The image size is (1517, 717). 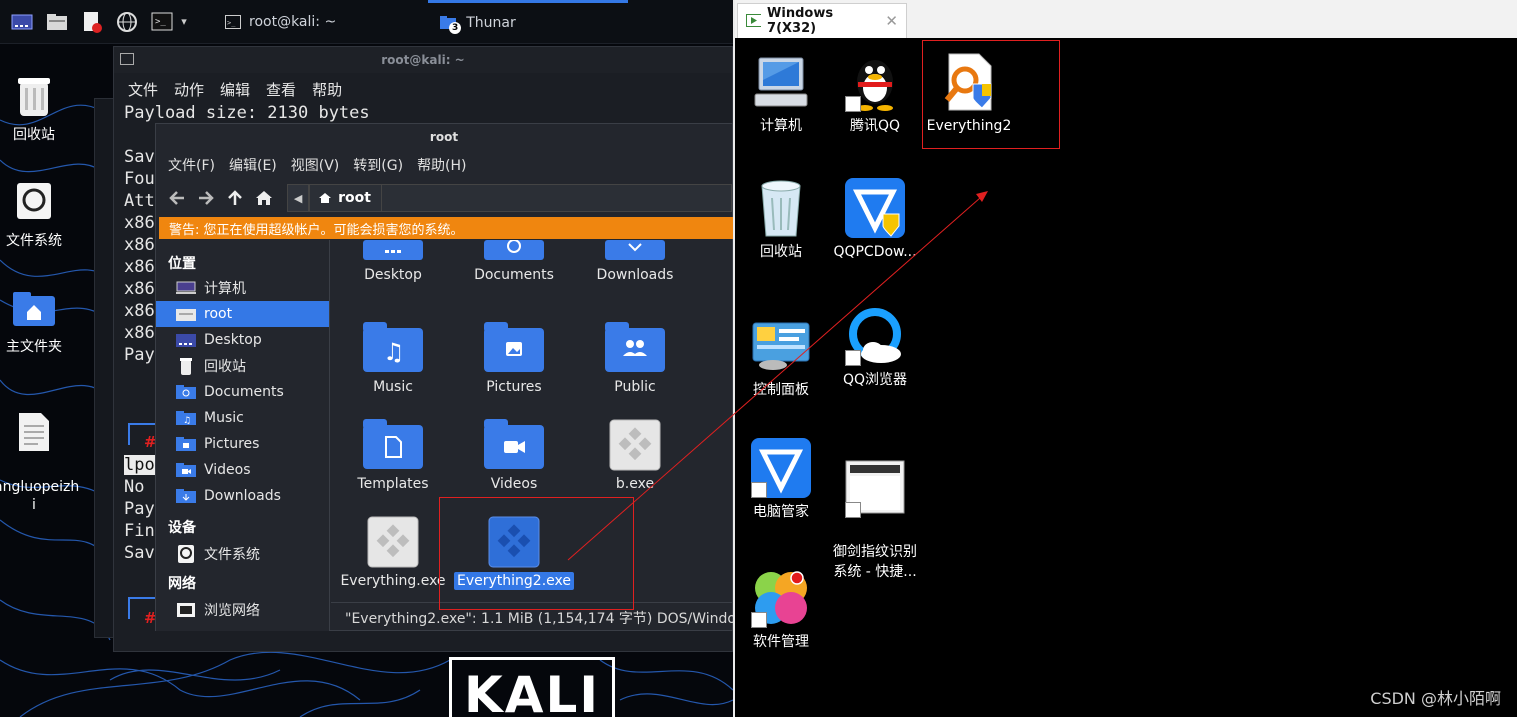 I want to click on annotation-arrow, so click(x=777, y=376).